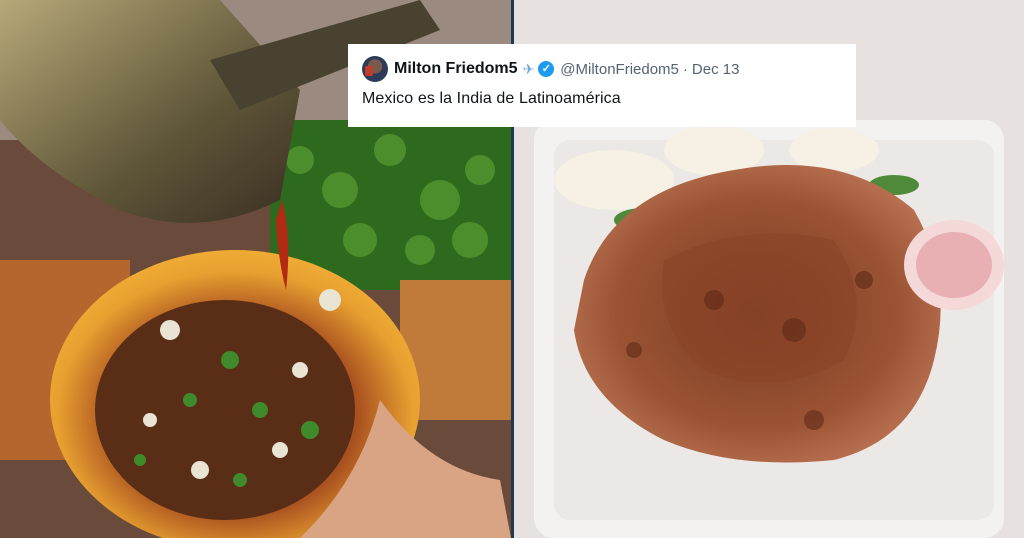  What do you see at coordinates (491, 98) in the screenshot?
I see `tweet-text: Mexico es la India de Latinoamérica` at bounding box center [491, 98].